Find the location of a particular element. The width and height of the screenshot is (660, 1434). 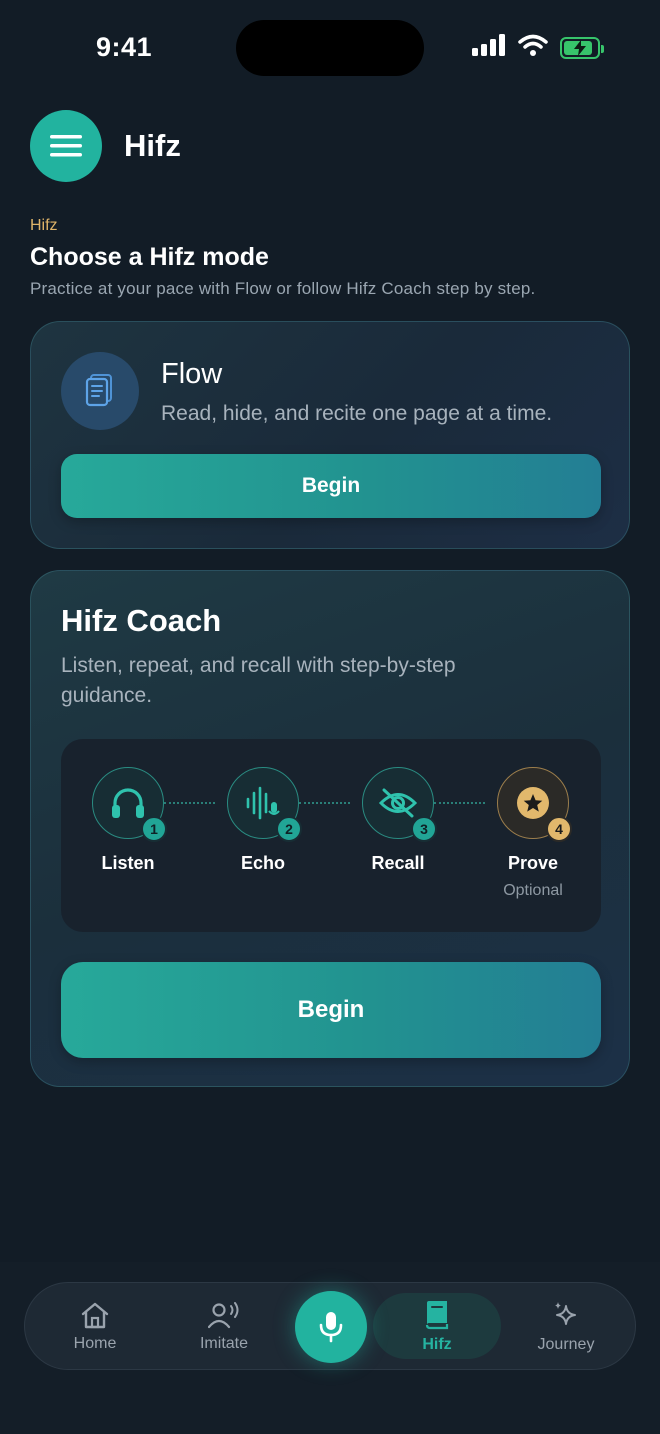

nav-label: Home is located at coordinates (95, 1343).